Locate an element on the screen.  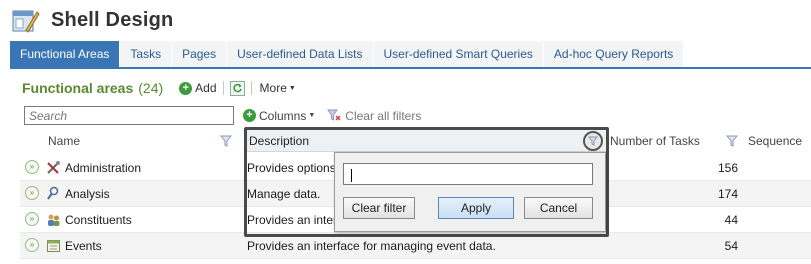
tab-tasks: Tasks is located at coordinates (146, 54).